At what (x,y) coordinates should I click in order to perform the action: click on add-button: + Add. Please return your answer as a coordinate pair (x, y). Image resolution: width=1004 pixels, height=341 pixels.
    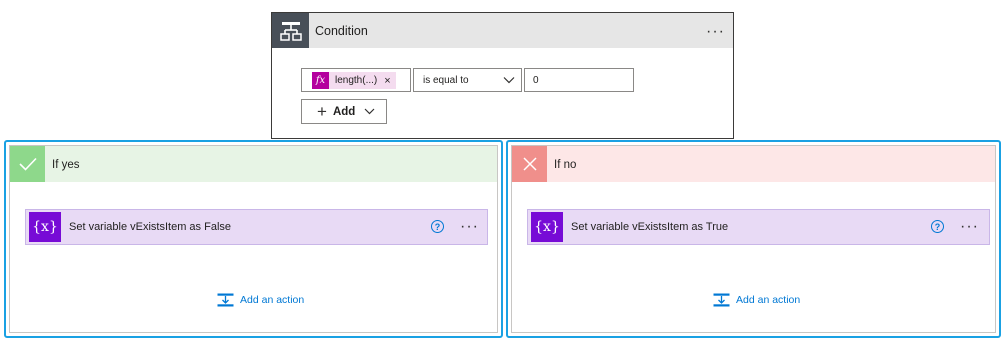
    Looking at the image, I should click on (344, 111).